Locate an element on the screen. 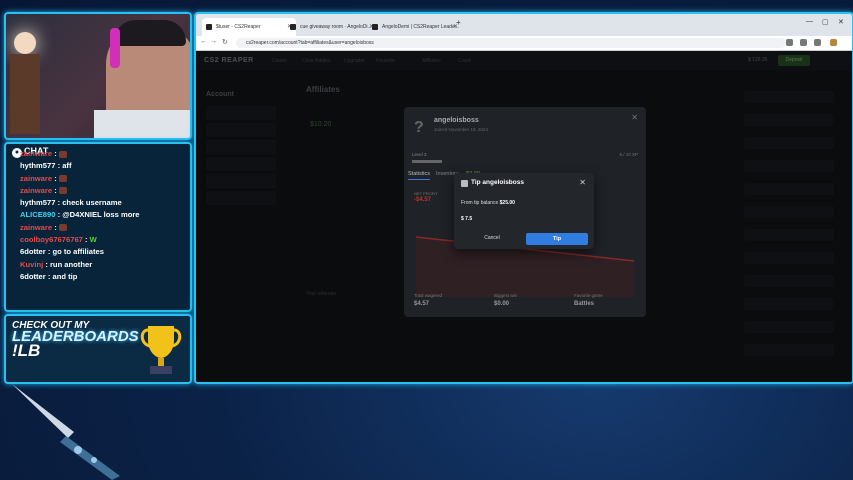 This screenshot has width=853, height=480. browser-tab-1: $tuser - CS2Reaper✕ is located at coordinates (249, 27).